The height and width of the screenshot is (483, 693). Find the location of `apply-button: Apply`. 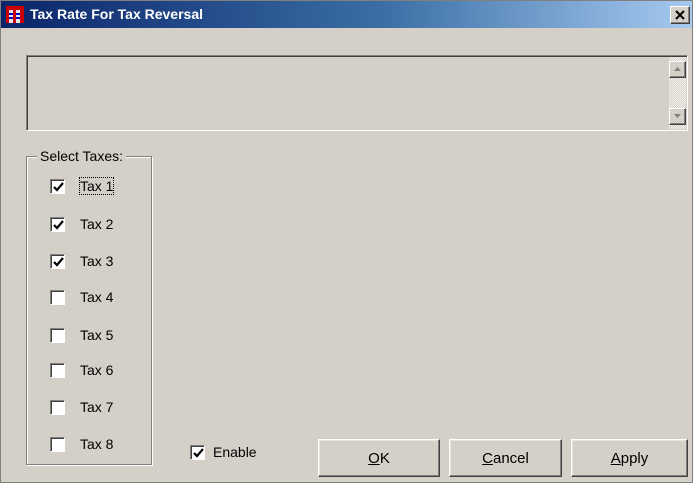

apply-button: Apply is located at coordinates (629, 458).